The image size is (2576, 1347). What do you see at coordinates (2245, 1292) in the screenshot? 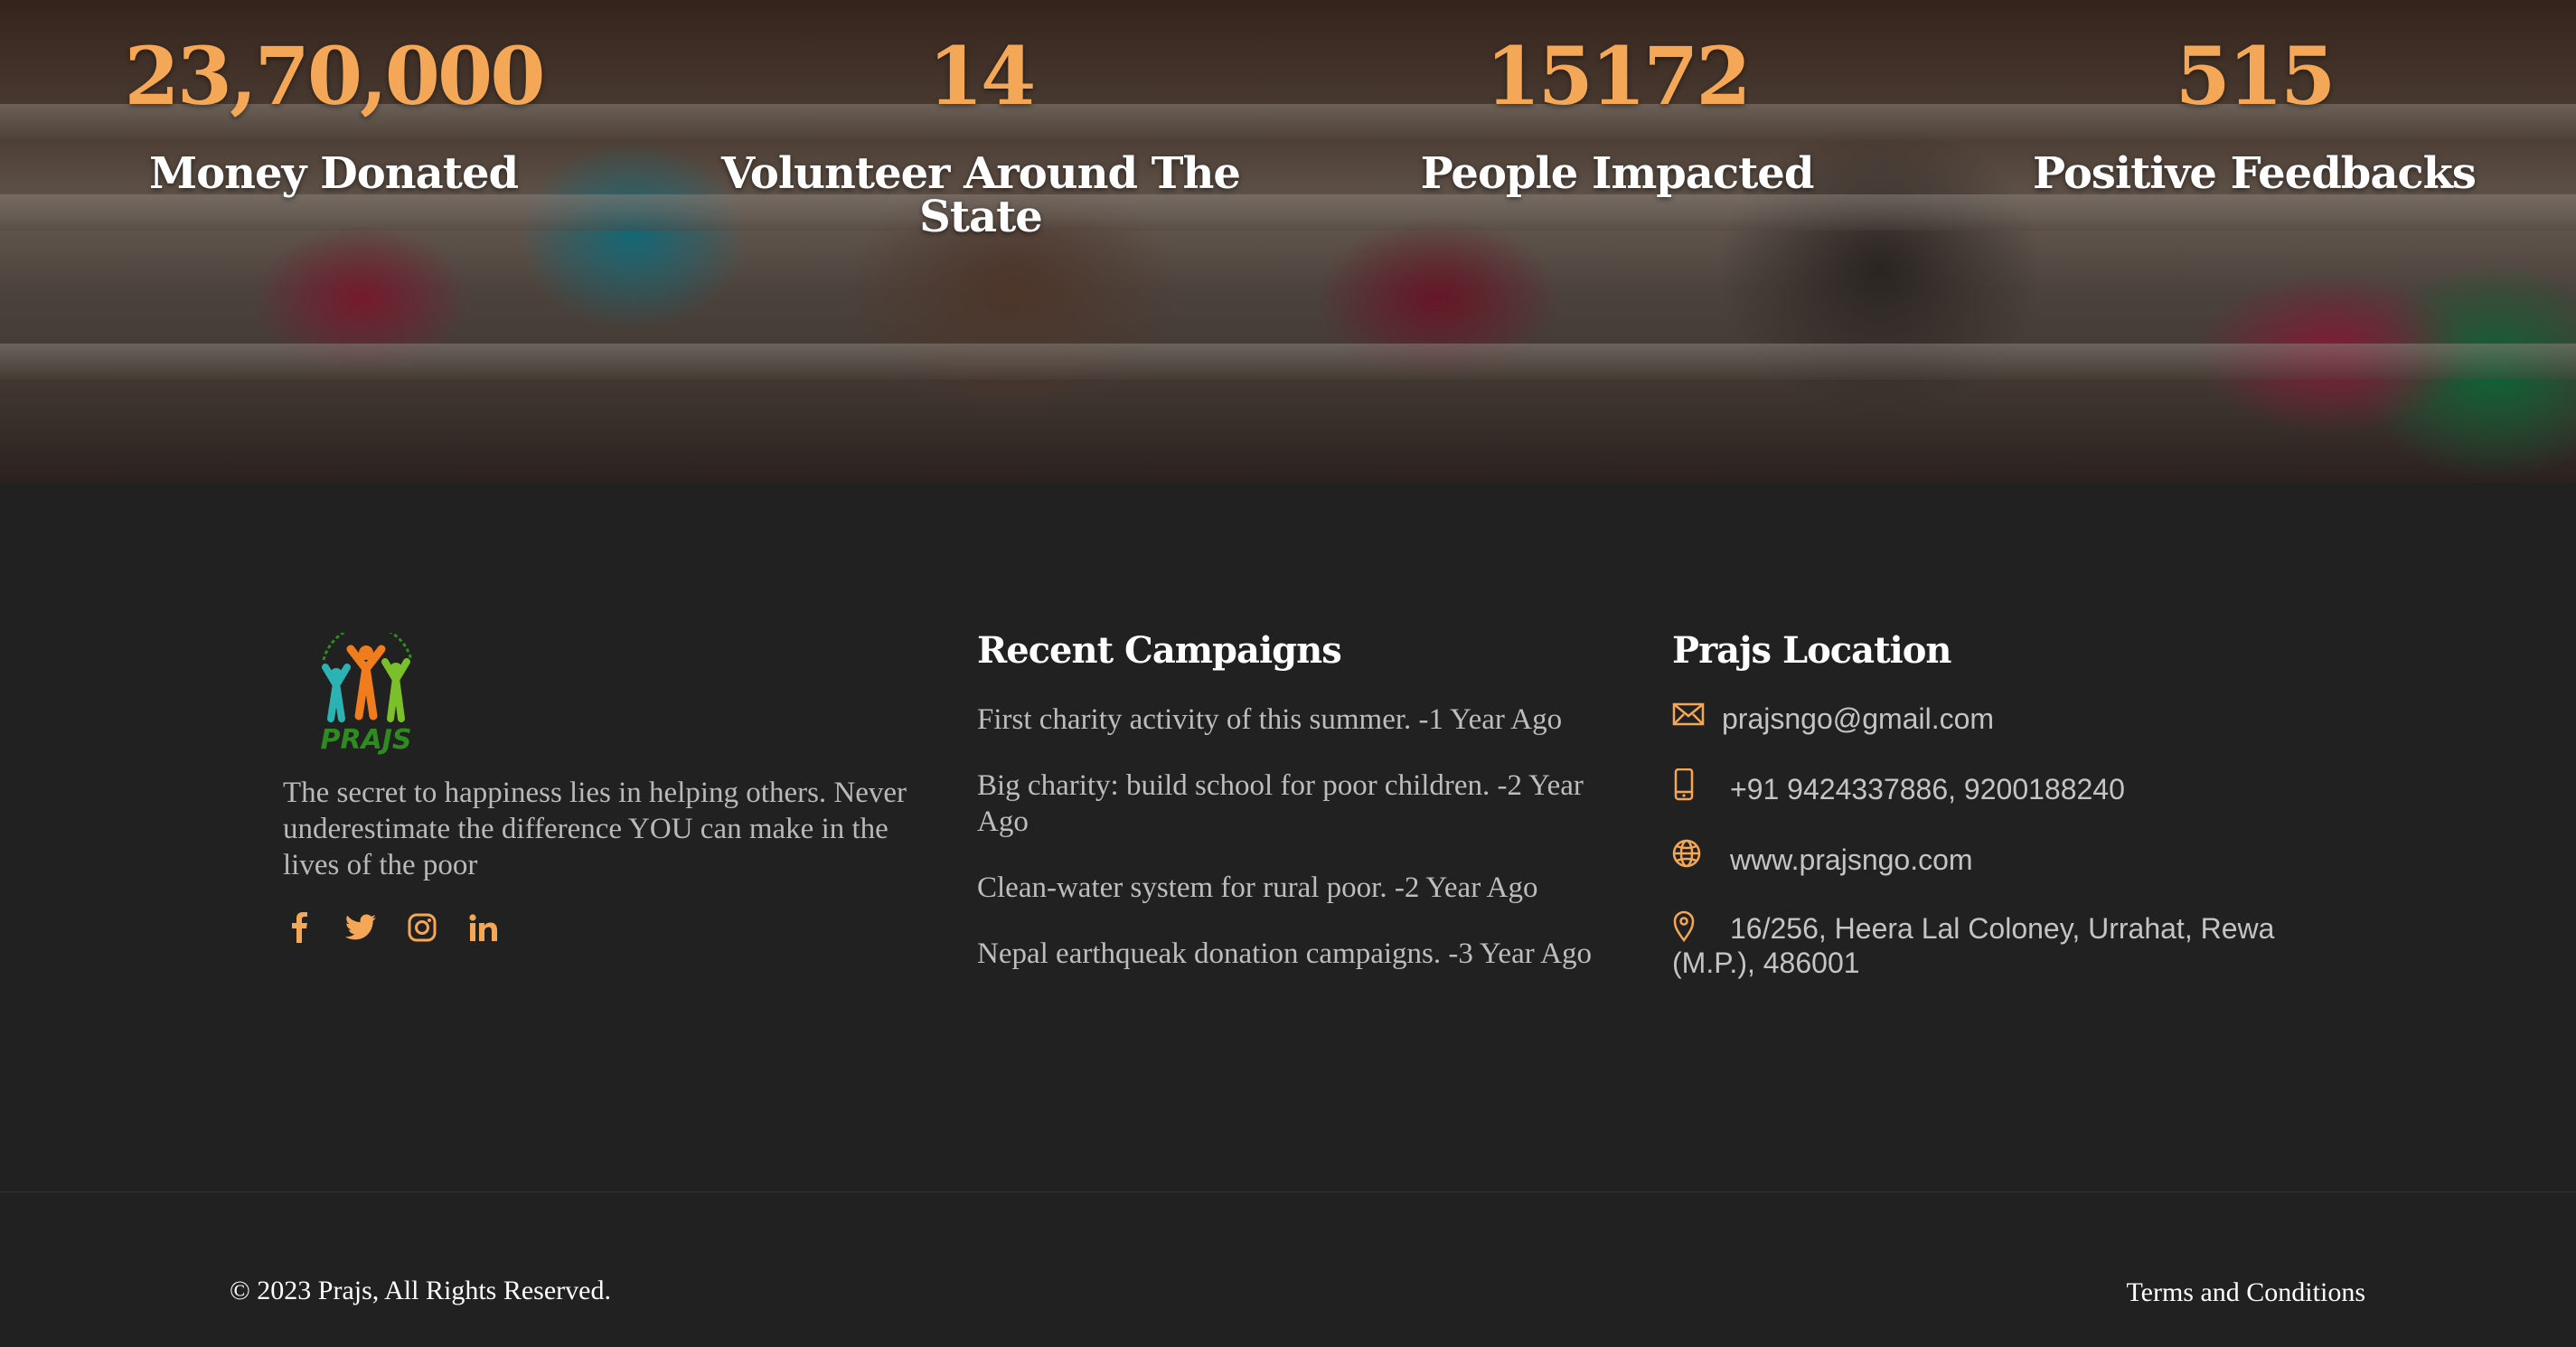
I see `terms-link: Terms and Conditions` at bounding box center [2245, 1292].